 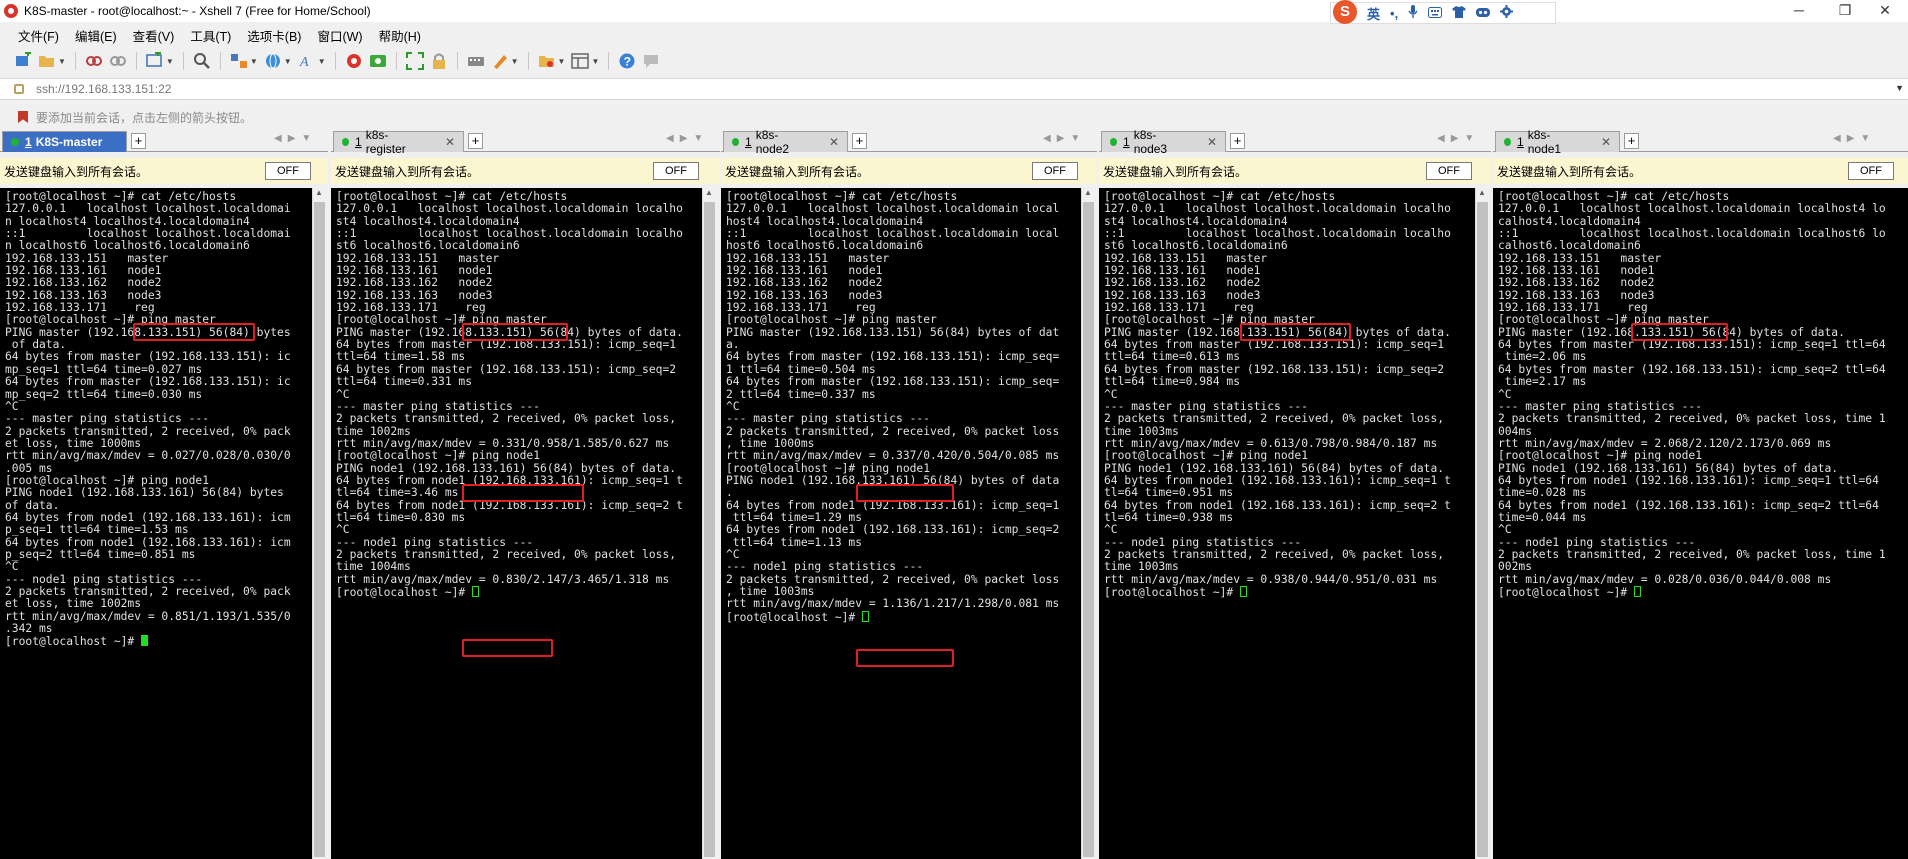 What do you see at coordinates (155, 60) in the screenshot?
I see `reconnect-icon` at bounding box center [155, 60].